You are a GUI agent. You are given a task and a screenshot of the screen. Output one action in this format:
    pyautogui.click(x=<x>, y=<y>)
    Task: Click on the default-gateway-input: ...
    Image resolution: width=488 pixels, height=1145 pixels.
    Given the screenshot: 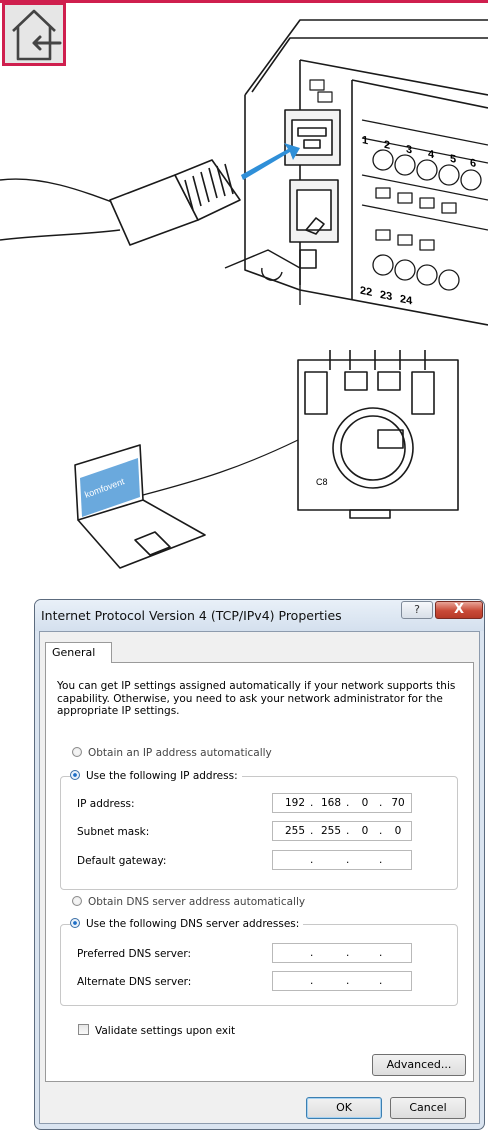 What is the action you would take?
    pyautogui.click(x=342, y=860)
    